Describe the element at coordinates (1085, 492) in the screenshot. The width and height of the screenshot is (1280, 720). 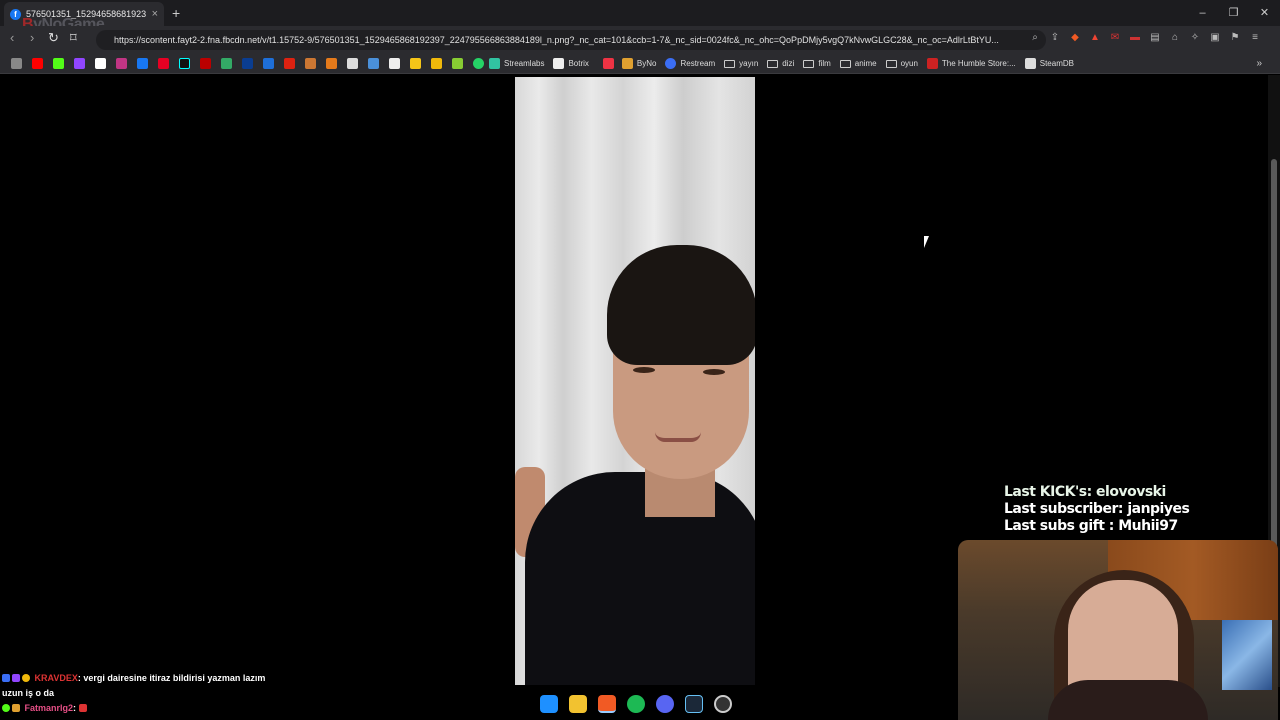
I see `last-kick-text: Last KICK's: elovovski` at that location.